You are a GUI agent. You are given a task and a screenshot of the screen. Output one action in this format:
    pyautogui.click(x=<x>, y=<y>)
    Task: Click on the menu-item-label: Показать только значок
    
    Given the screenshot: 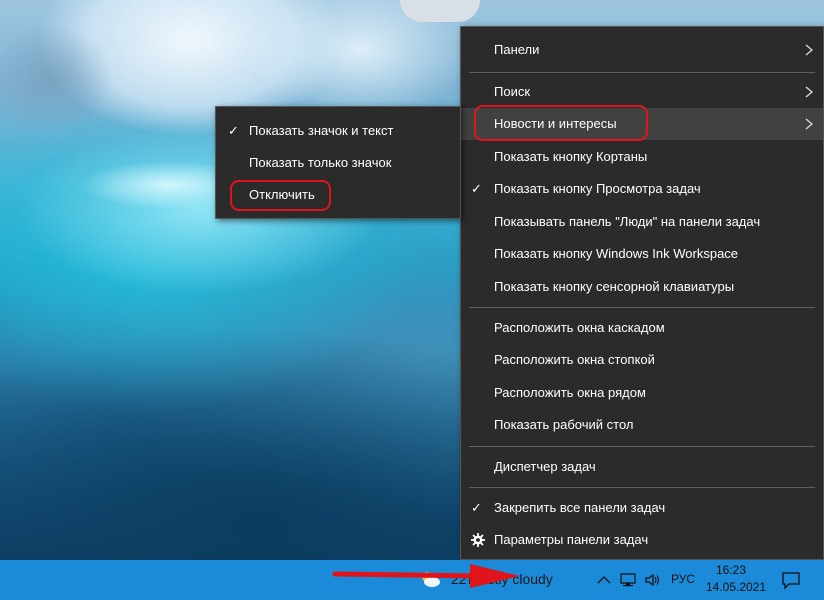 What is the action you would take?
    pyautogui.click(x=320, y=162)
    